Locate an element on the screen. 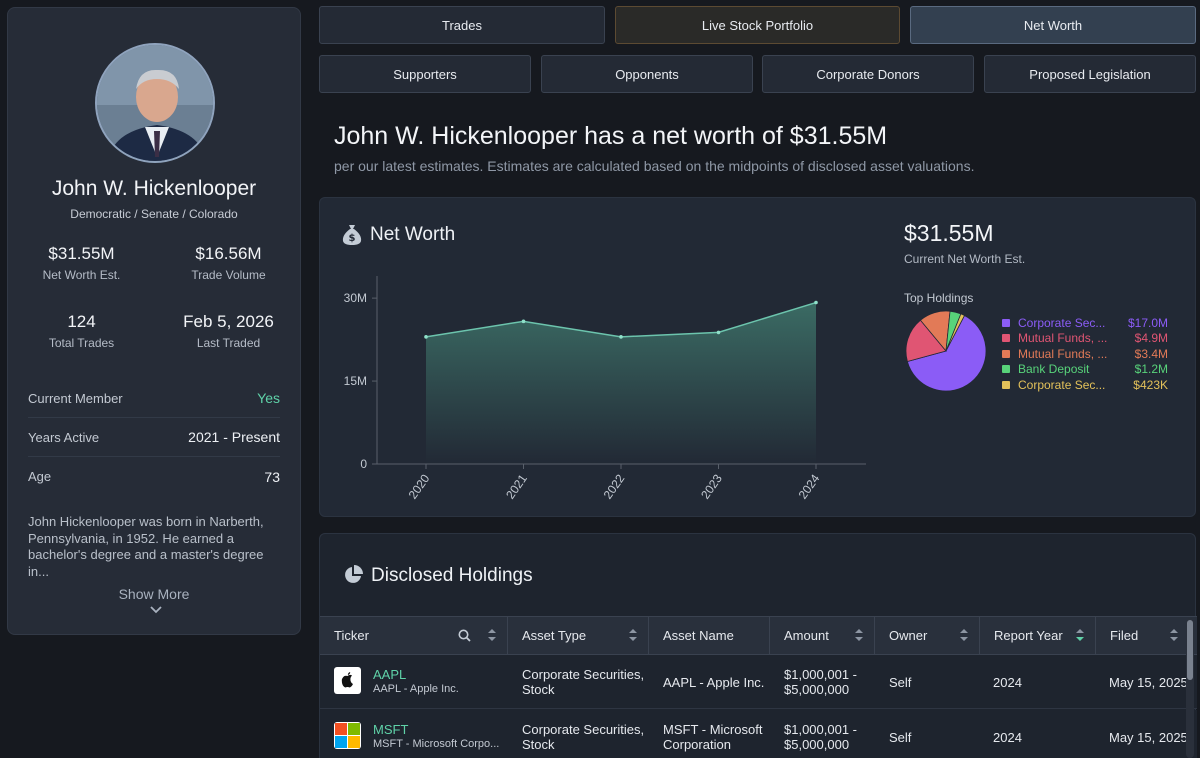 The image size is (1200, 758). party-chamber-state: Democratic / Senate / Colorado is located at coordinates (154, 214).